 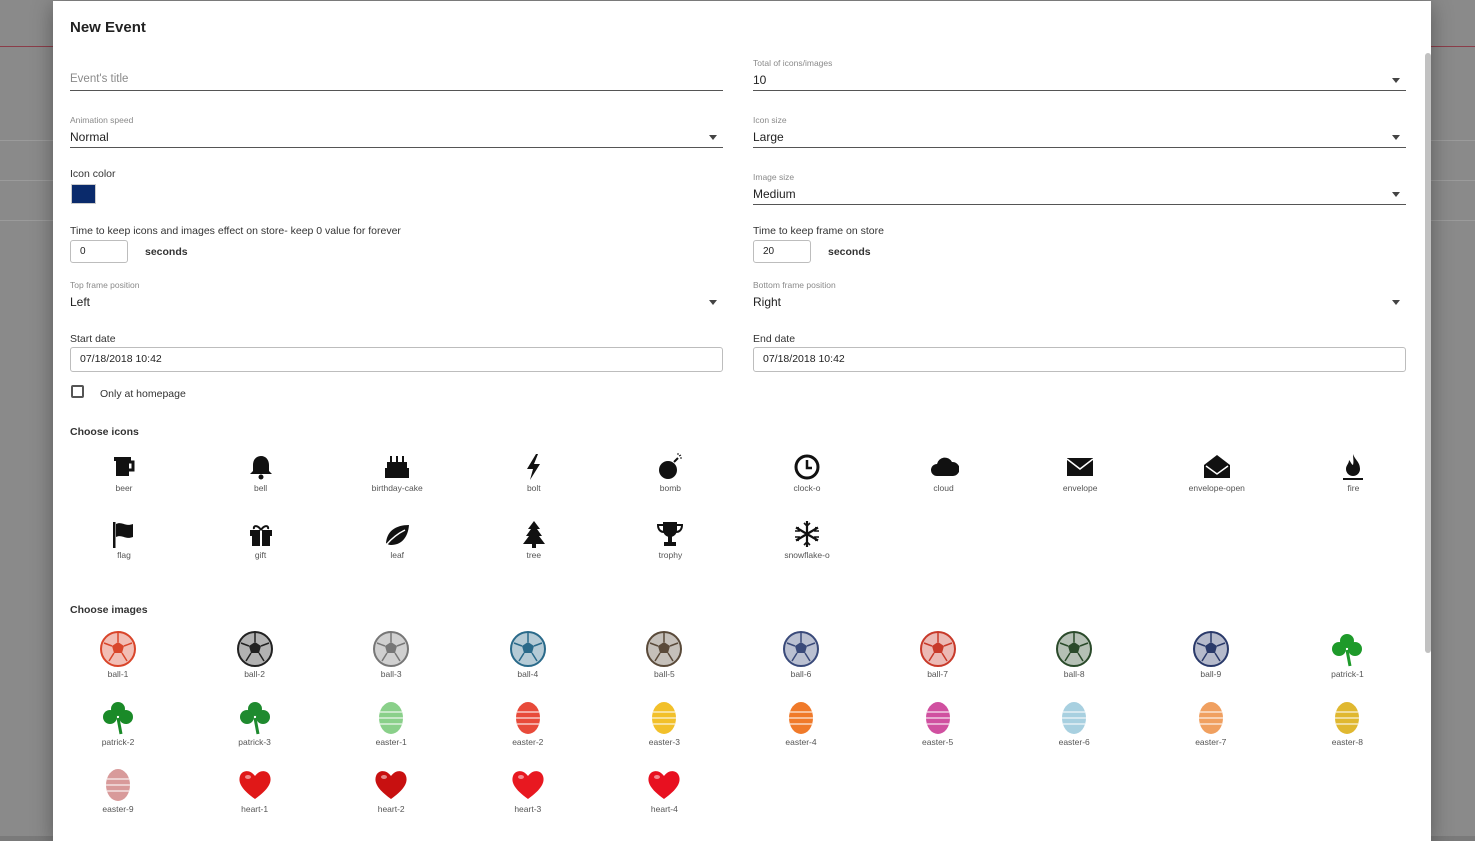 What do you see at coordinates (528, 722) in the screenshot?
I see `image-option-easter-2: easter-2` at bounding box center [528, 722].